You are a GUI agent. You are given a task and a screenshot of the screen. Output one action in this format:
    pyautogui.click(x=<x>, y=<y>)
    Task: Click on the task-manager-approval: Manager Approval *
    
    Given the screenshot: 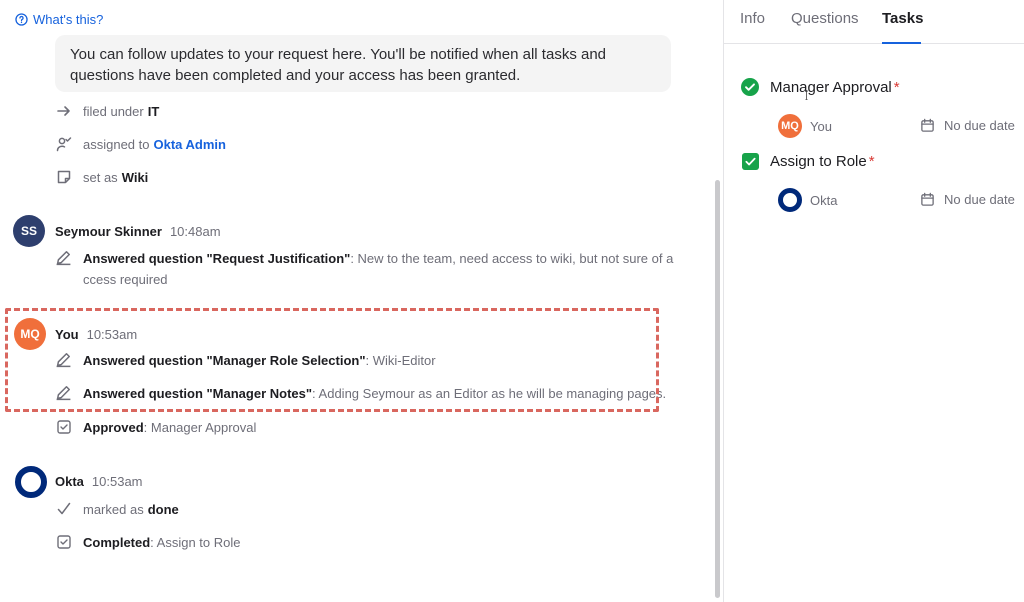 What is the action you would take?
    pyautogui.click(x=820, y=87)
    